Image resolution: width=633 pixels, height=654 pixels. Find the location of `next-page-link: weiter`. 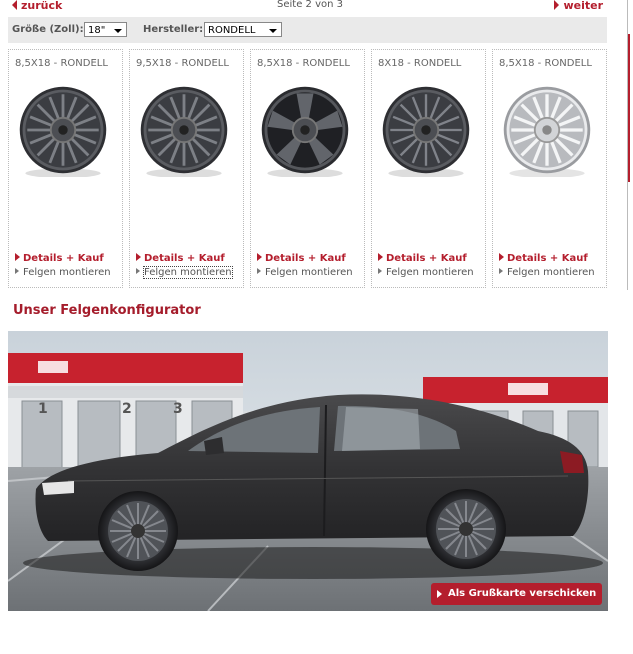

next-page-link: weiter is located at coordinates (578, 6).